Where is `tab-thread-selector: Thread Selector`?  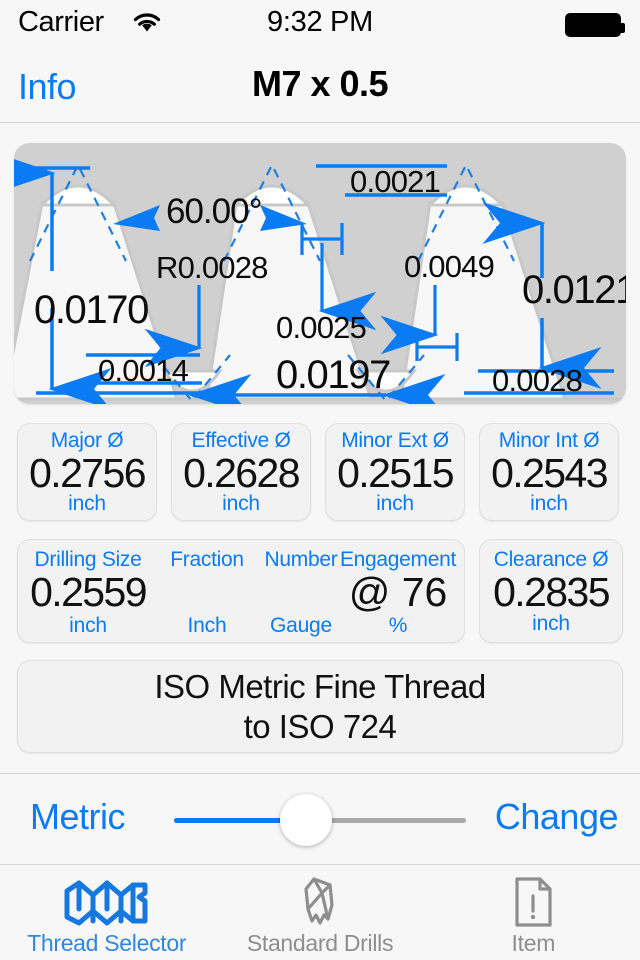
tab-thread-selector: Thread Selector is located at coordinates (106, 913).